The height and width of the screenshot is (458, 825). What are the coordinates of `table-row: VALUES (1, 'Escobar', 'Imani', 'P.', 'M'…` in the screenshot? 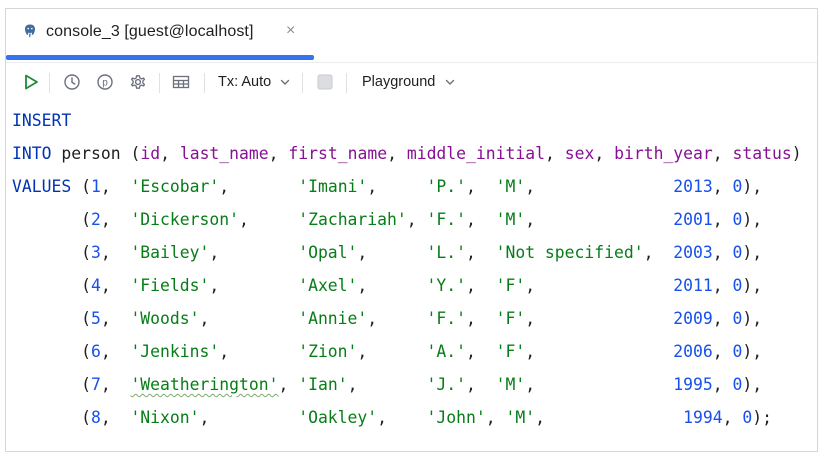 It's located at (387, 186).